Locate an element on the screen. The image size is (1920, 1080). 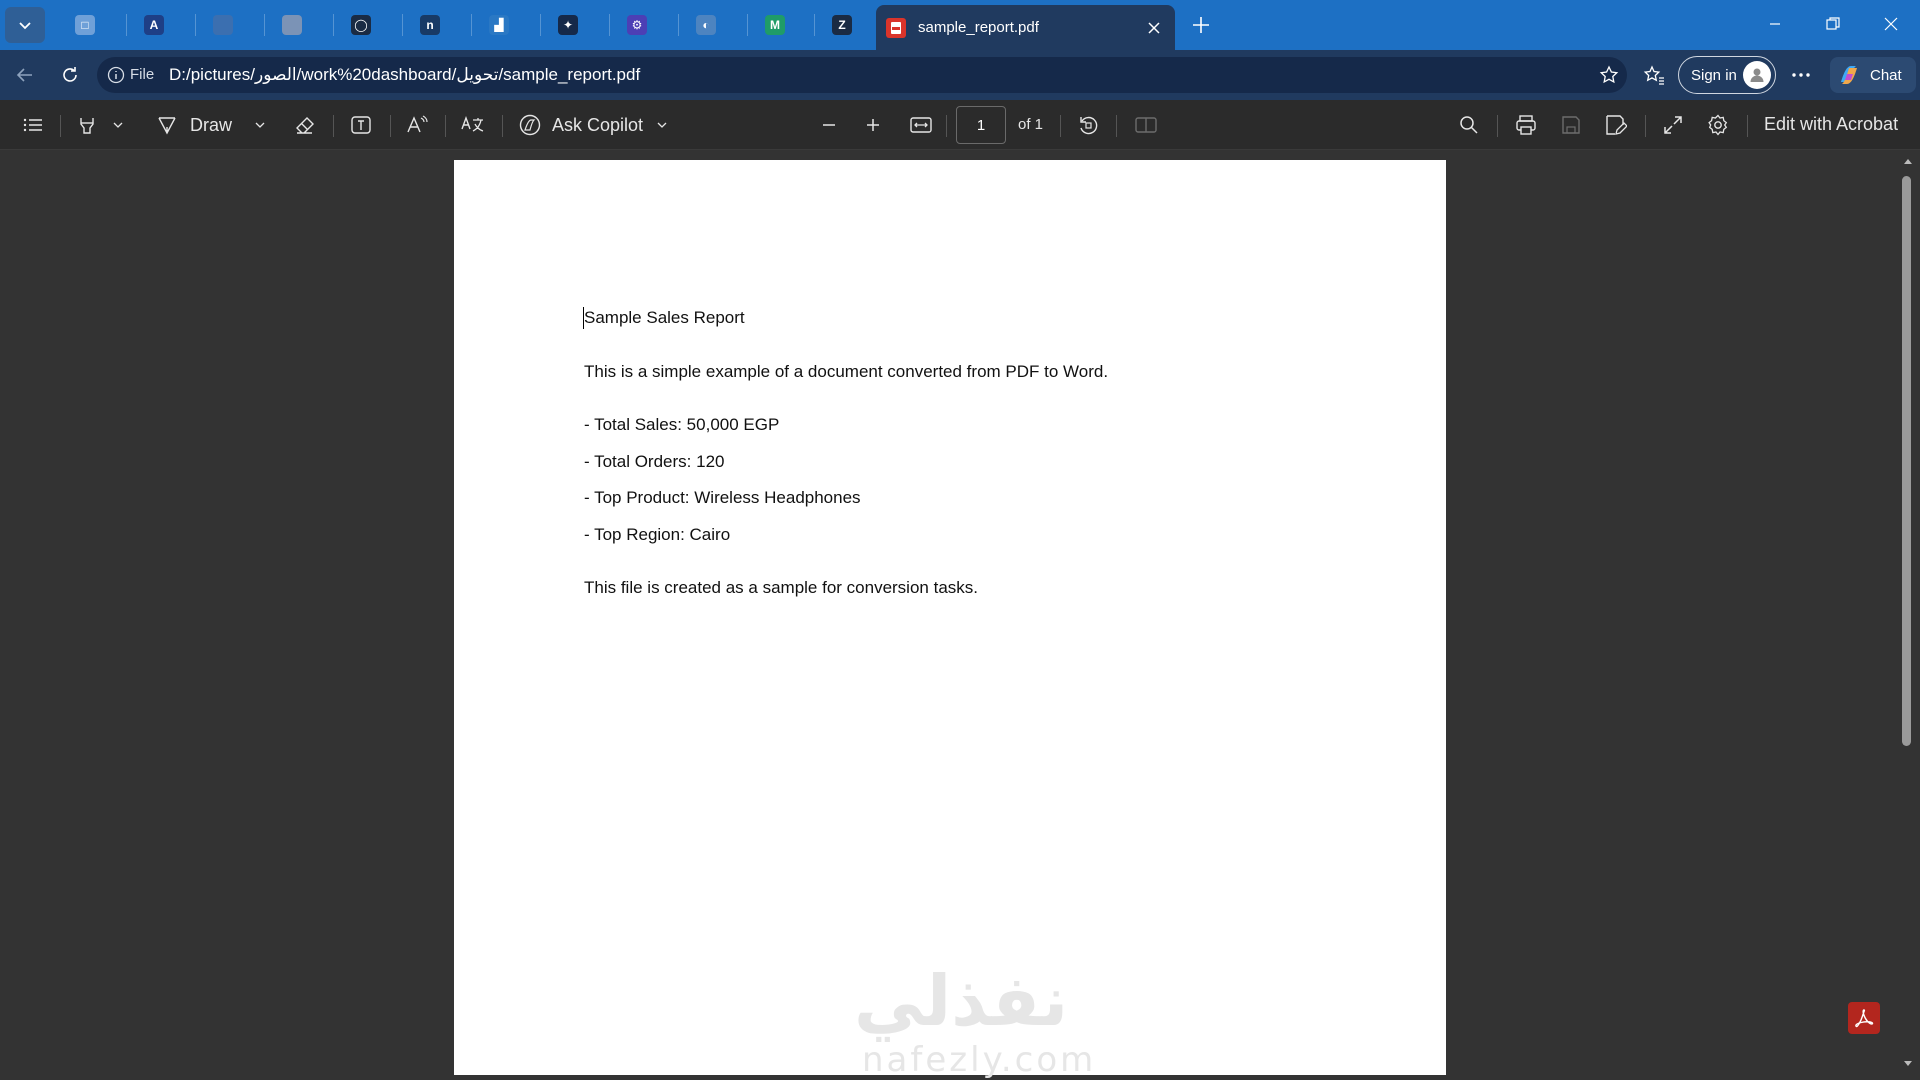
rotate-button is located at coordinates (1088, 125).